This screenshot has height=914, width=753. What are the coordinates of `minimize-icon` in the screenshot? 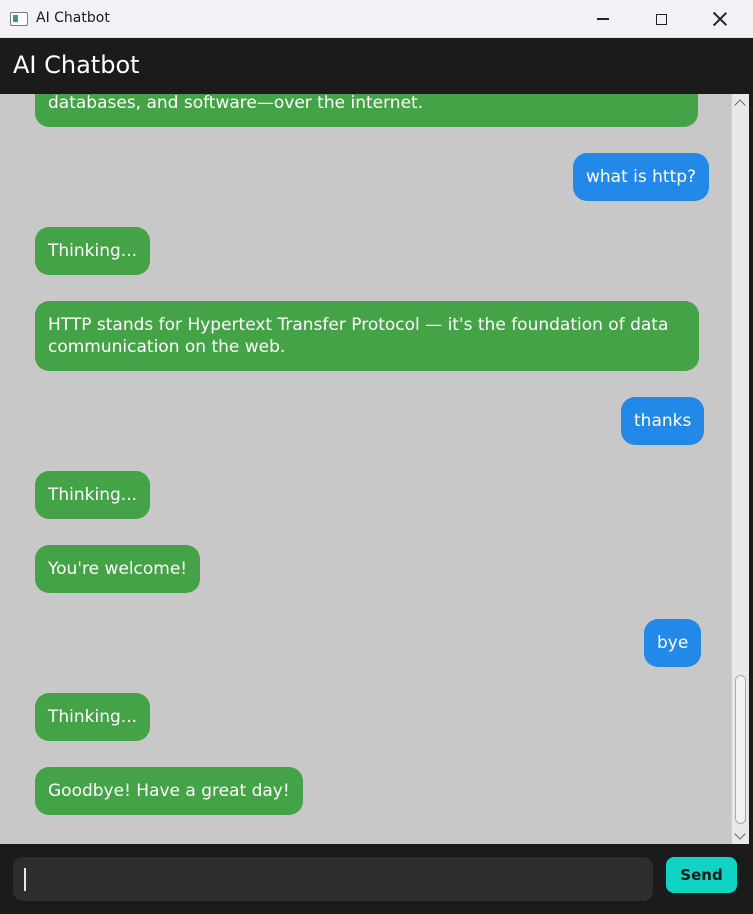 It's located at (603, 19).